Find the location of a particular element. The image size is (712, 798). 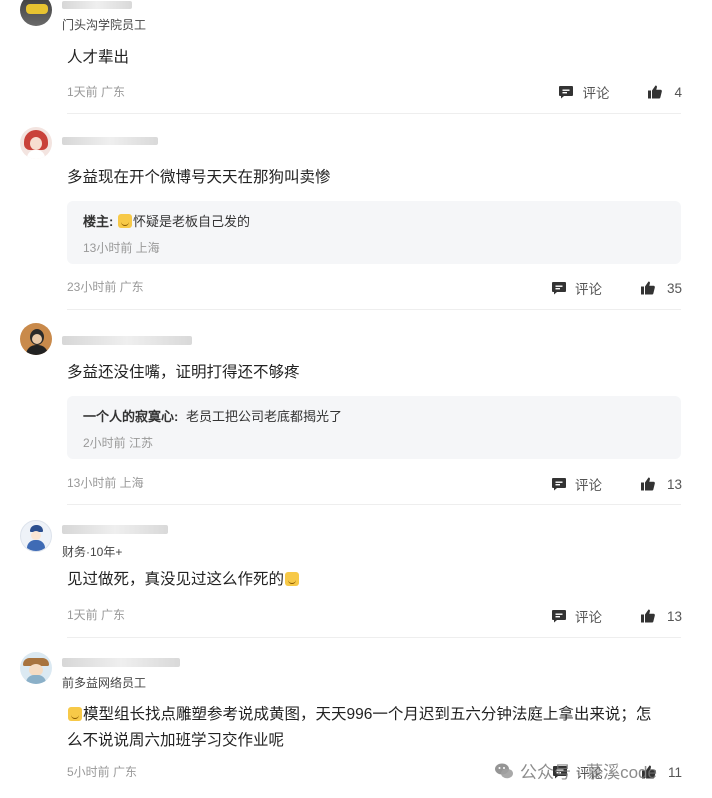

reply-meta: 13小时前 上海 is located at coordinates (121, 248).